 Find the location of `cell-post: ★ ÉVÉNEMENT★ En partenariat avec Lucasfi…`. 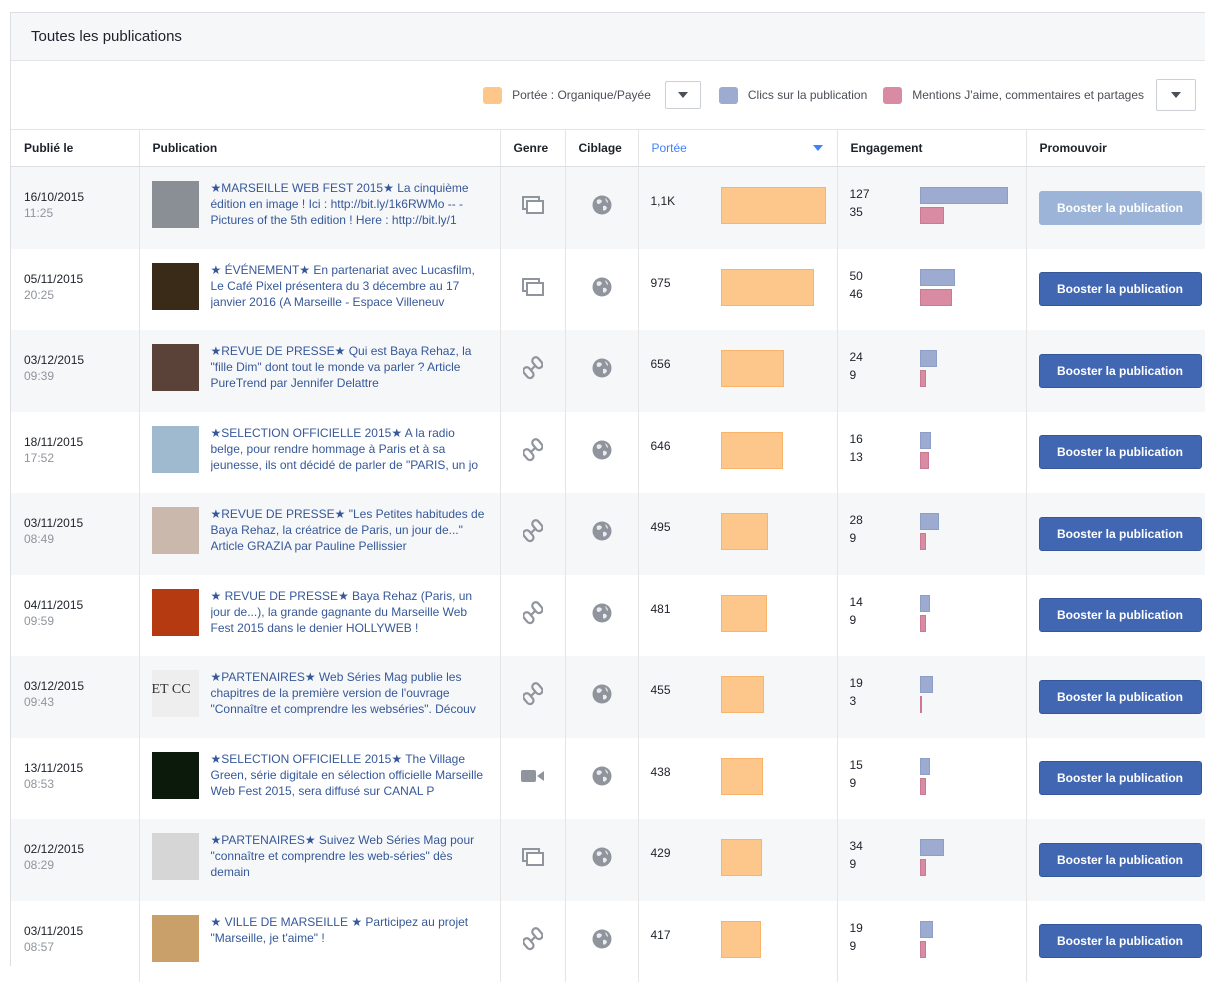

cell-post: ★ ÉVÉNEMENT★ En partenariat avec Lucasfi… is located at coordinates (319, 290).